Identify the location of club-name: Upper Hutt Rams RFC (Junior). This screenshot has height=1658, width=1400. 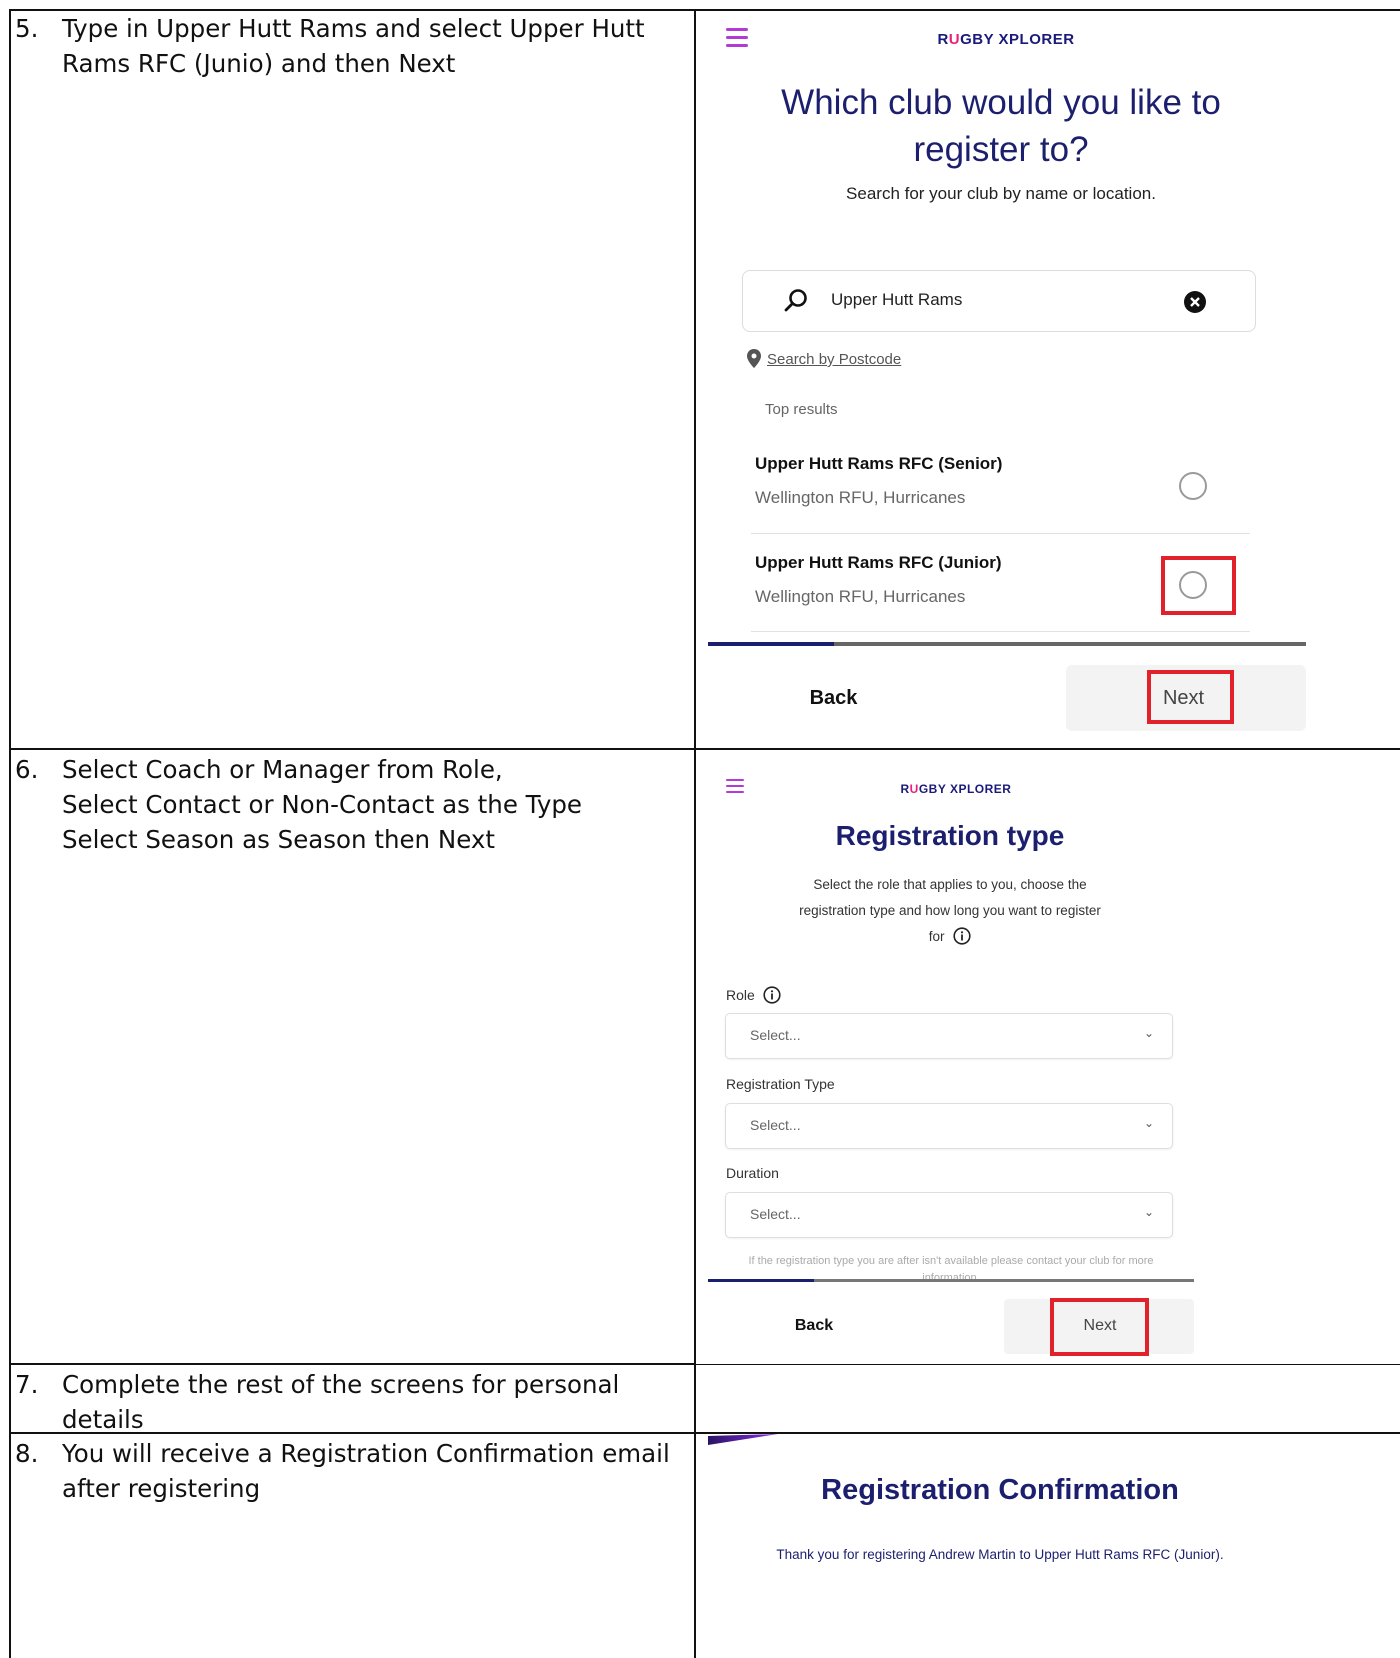
(878, 562).